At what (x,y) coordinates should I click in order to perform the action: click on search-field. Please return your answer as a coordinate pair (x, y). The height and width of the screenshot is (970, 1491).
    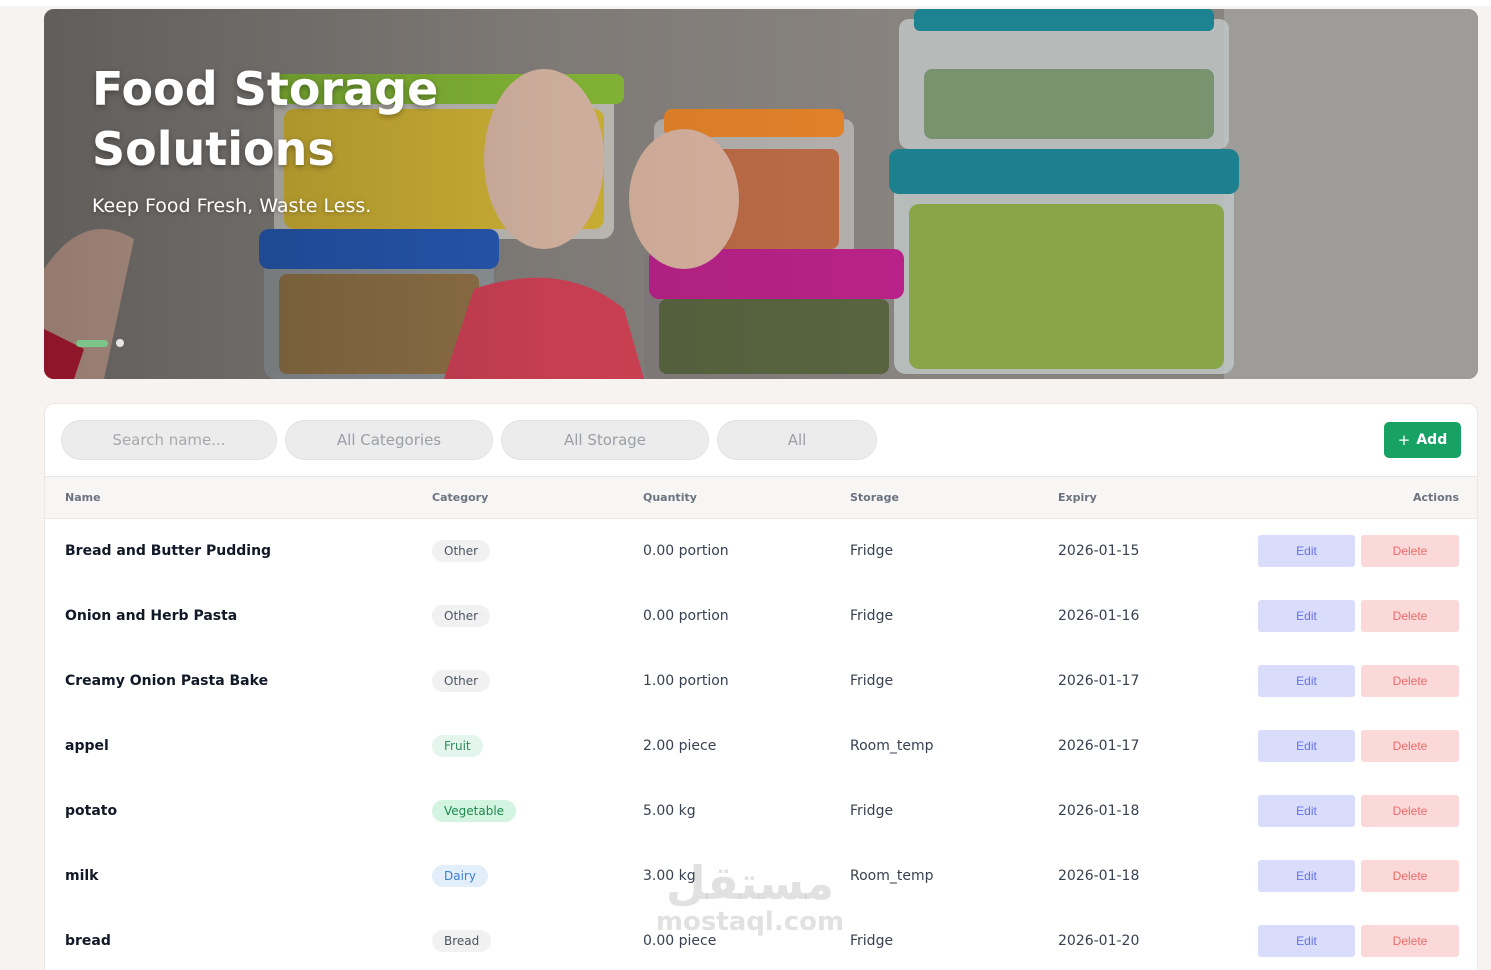
    Looking at the image, I should click on (169, 440).